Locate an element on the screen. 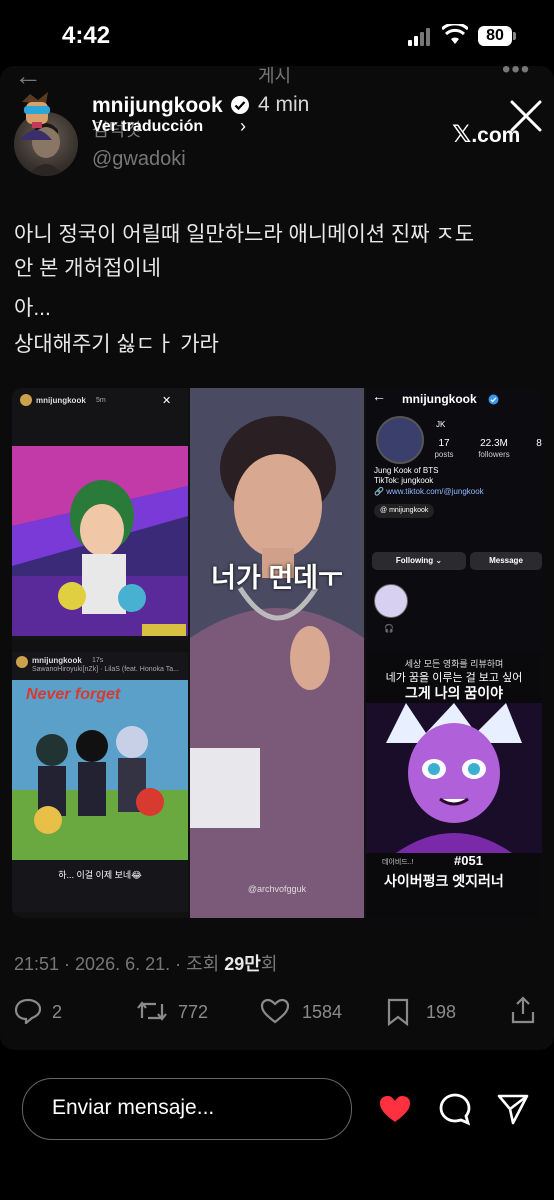  like-icon is located at coordinates (275, 1011).